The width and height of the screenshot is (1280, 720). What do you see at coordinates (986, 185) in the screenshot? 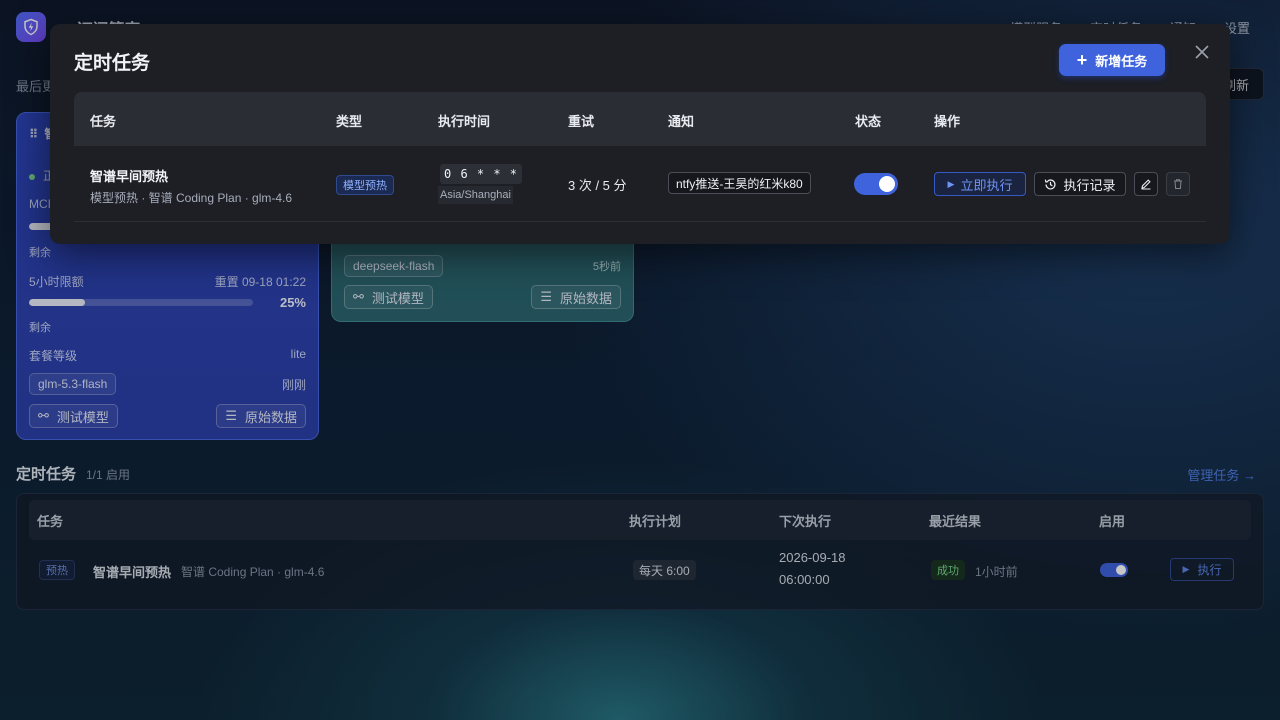
I see `run-now-label: 立即执行` at bounding box center [986, 185].